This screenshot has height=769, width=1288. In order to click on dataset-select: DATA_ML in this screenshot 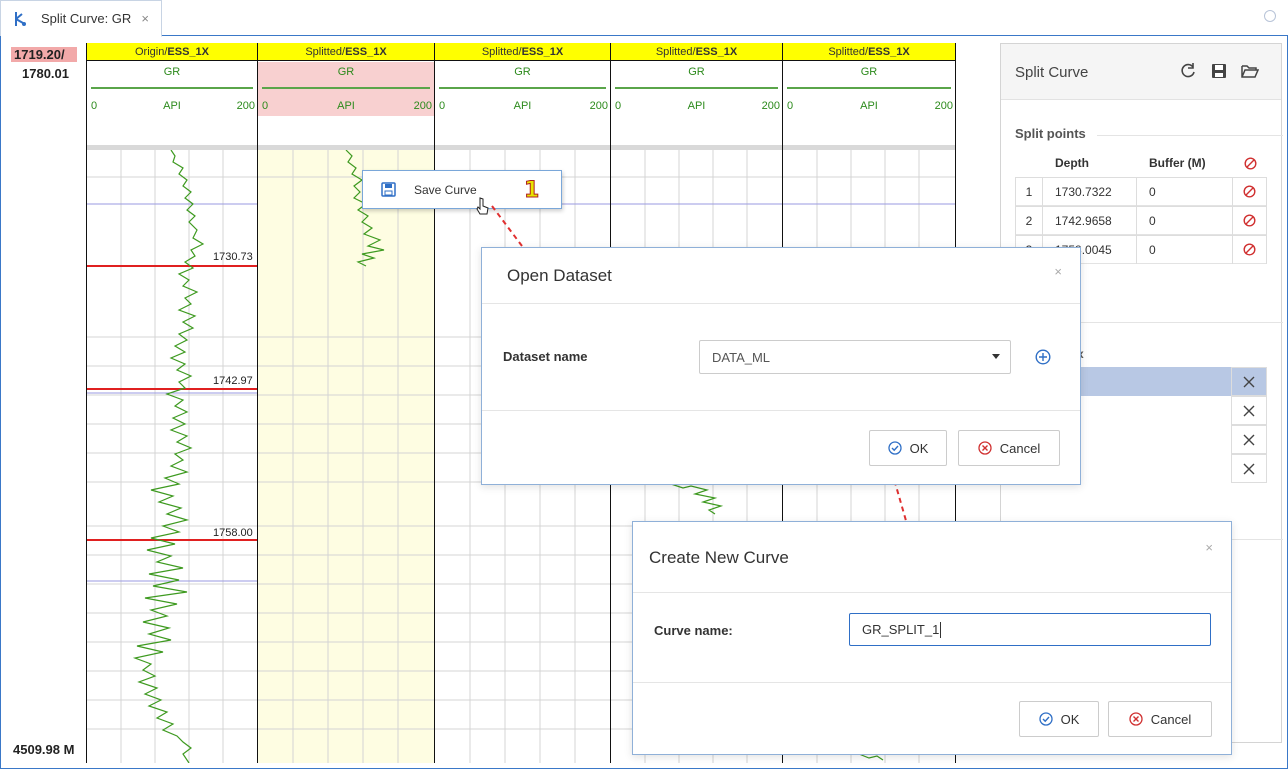, I will do `click(855, 357)`.